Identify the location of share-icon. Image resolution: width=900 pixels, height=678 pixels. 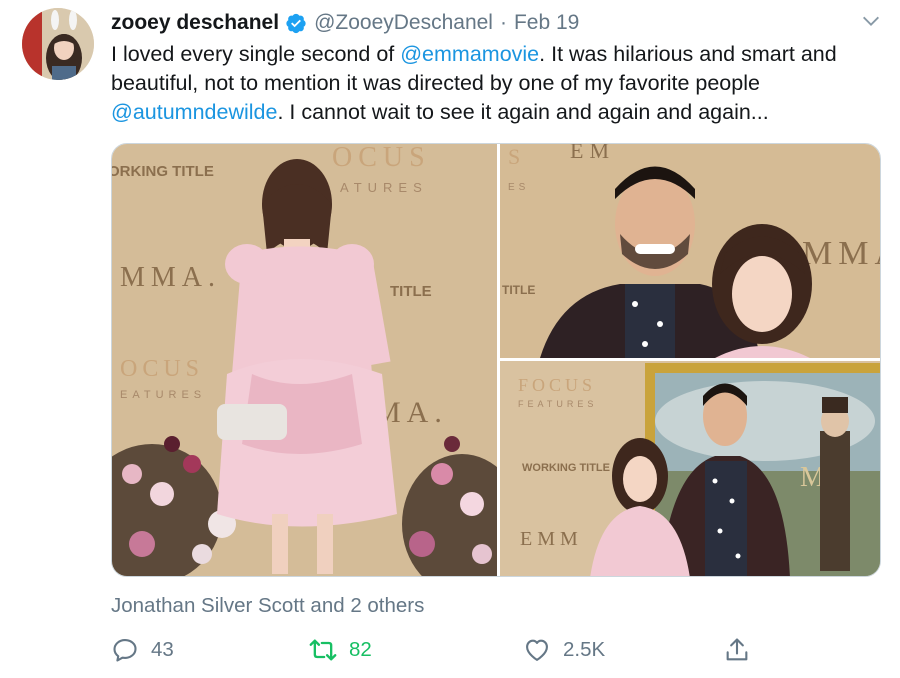
(737, 649).